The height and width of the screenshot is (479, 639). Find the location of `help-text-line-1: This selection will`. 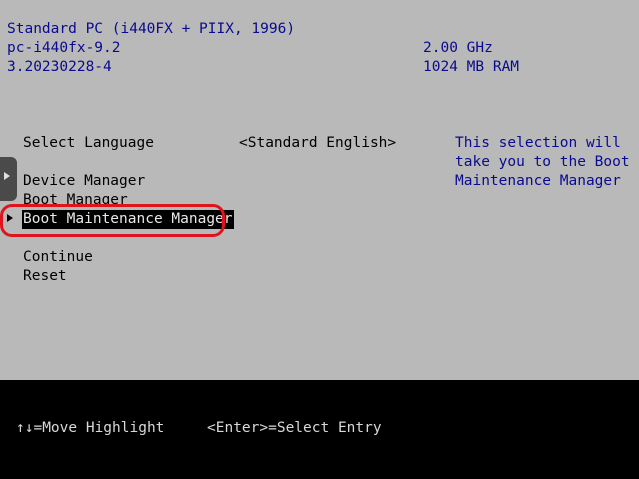

help-text-line-1: This selection will is located at coordinates (538, 143).